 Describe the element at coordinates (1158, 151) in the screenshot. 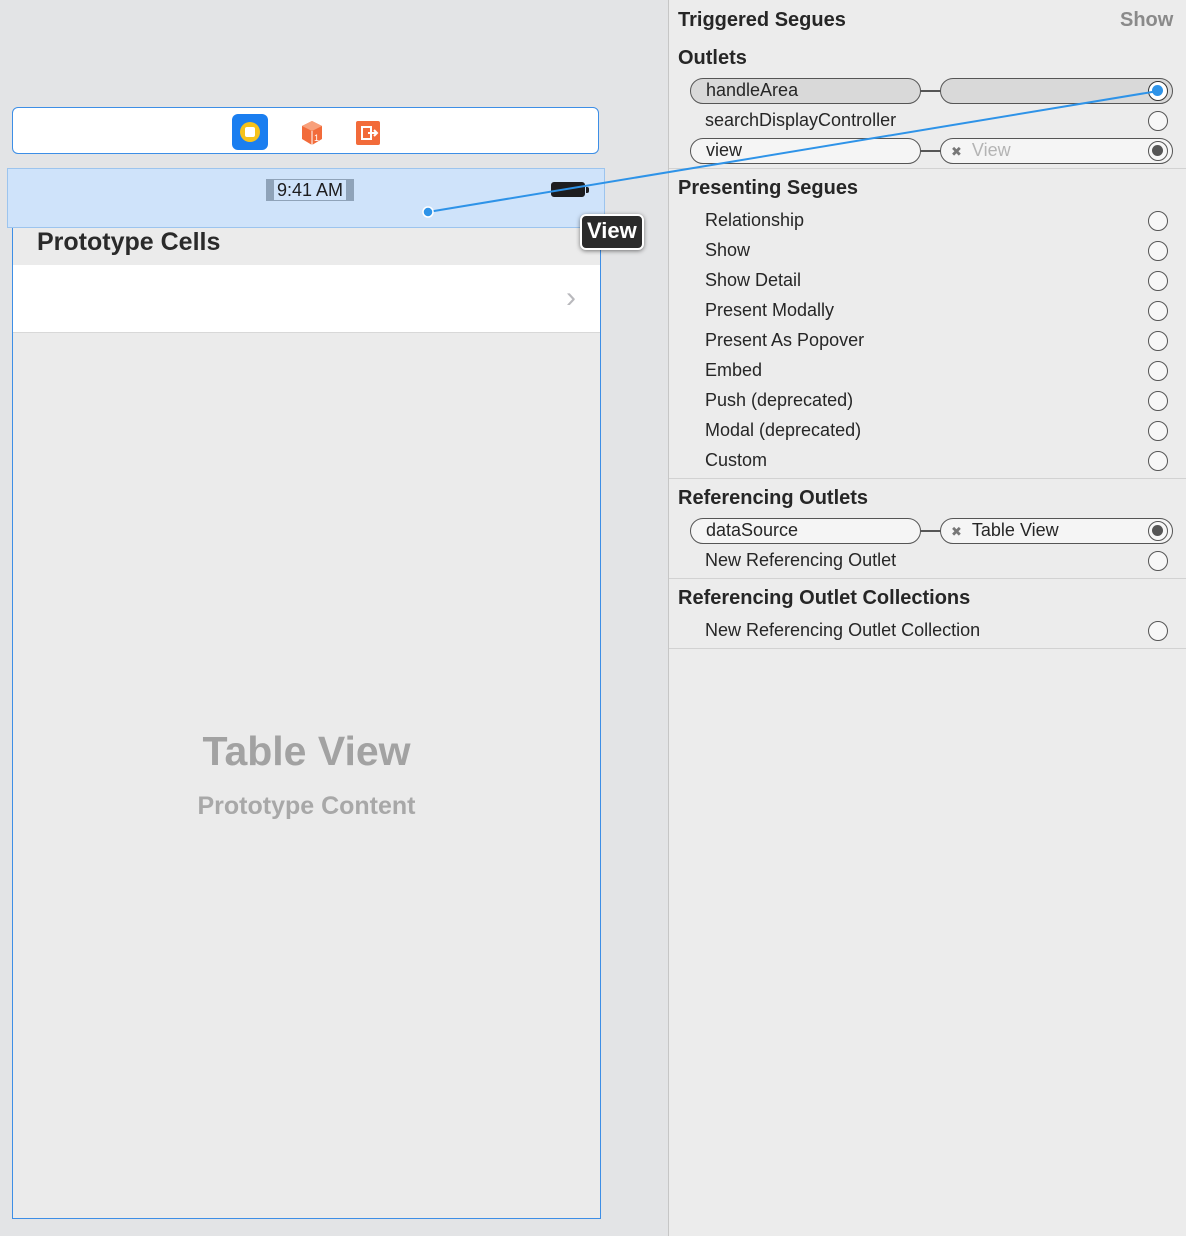

I see `outlet-view-connector` at that location.